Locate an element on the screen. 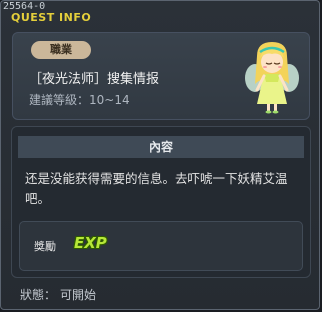 Image resolution: width=322 pixels, height=312 pixels. status-label: 狀態： is located at coordinates (38, 295).